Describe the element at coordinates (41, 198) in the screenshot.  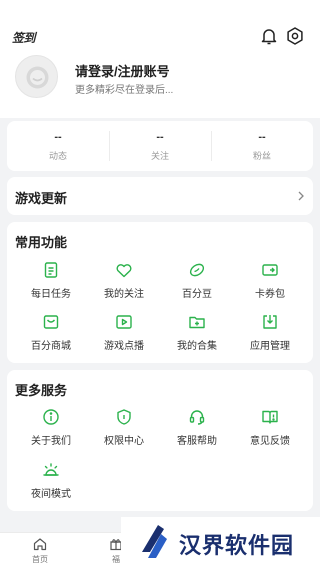
I see `game-update-title: 游戏更新` at that location.